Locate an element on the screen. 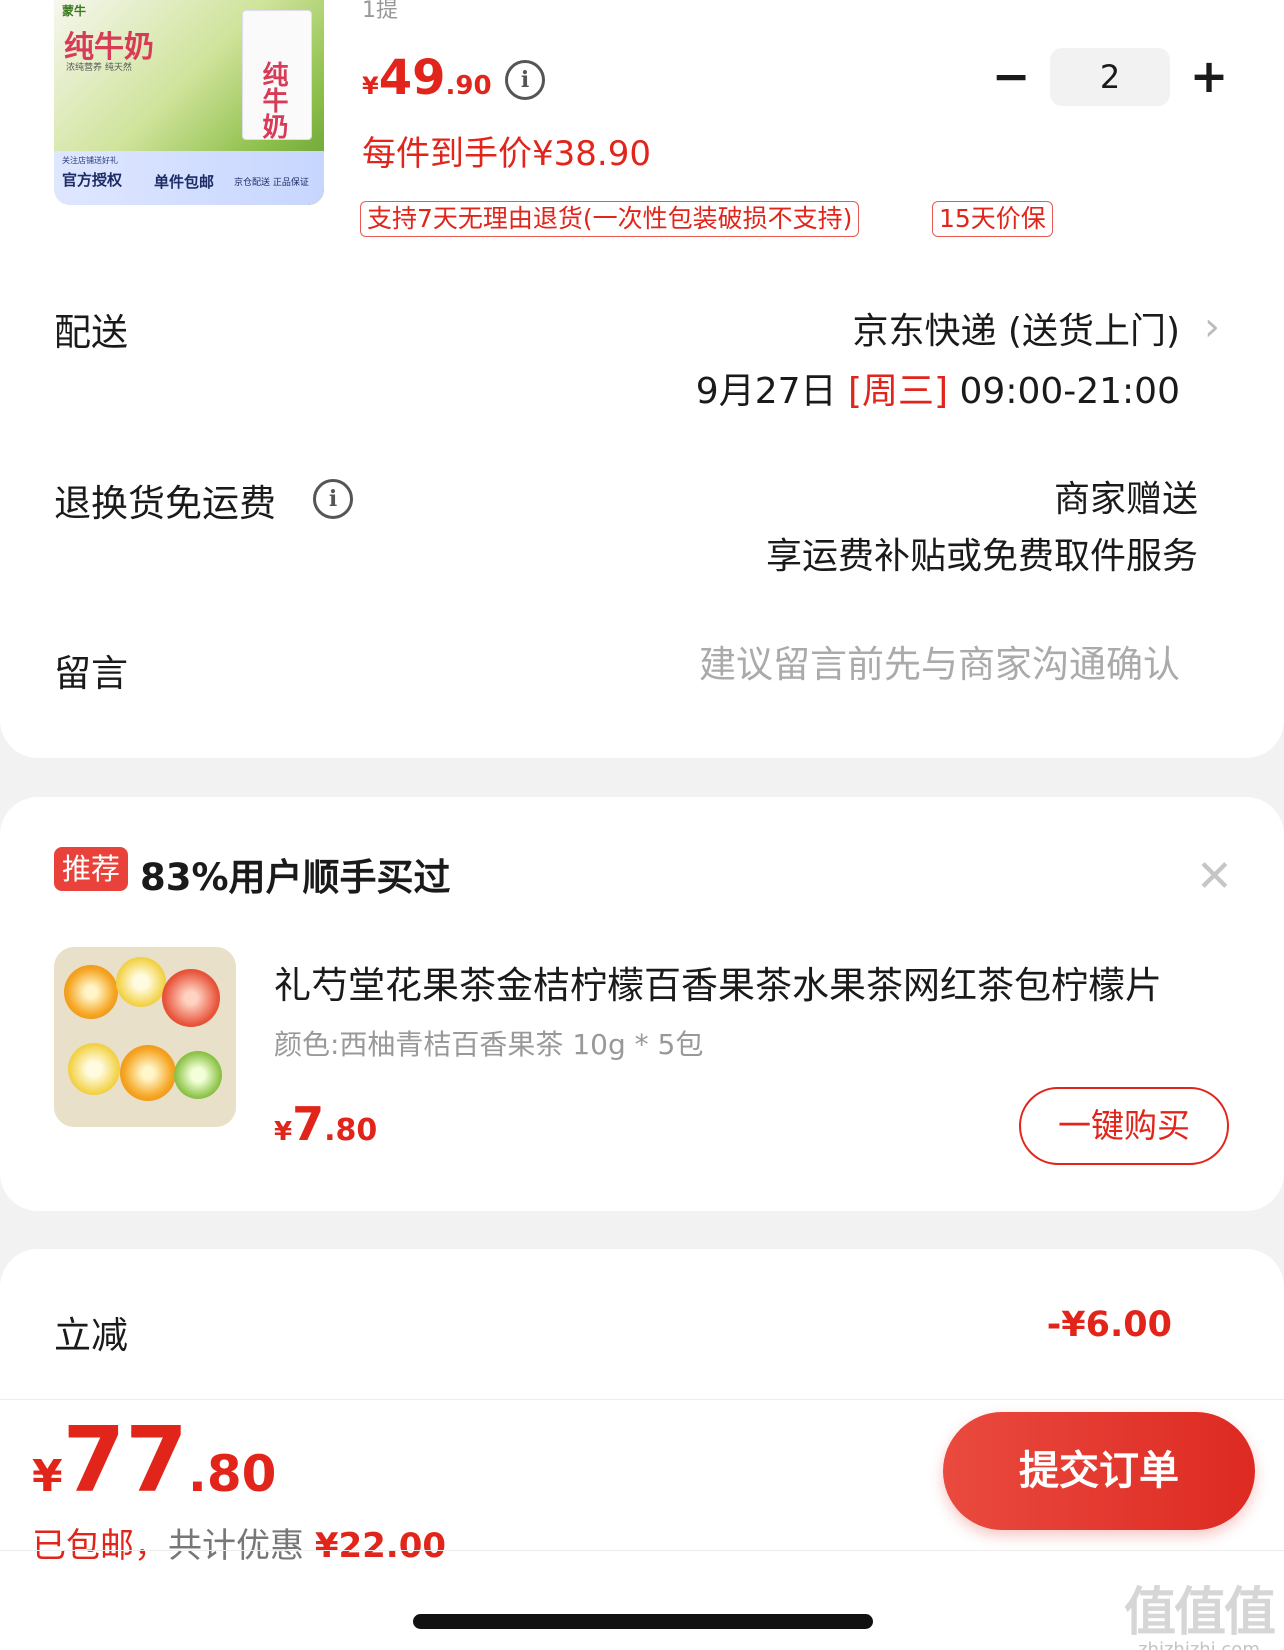  recommend-item-image is located at coordinates (145, 1037).